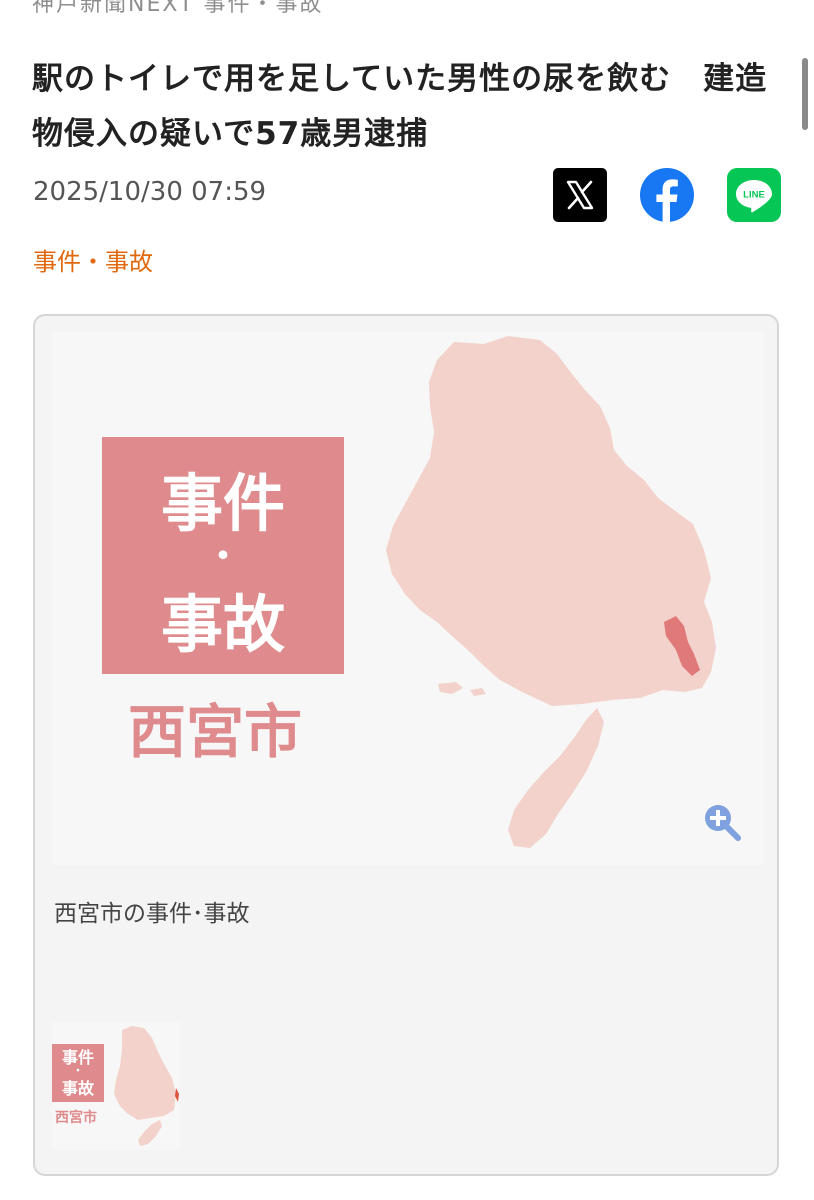  I want to click on image-thumbnail: 事件 ・ 事故 西宮市, so click(116, 1086).